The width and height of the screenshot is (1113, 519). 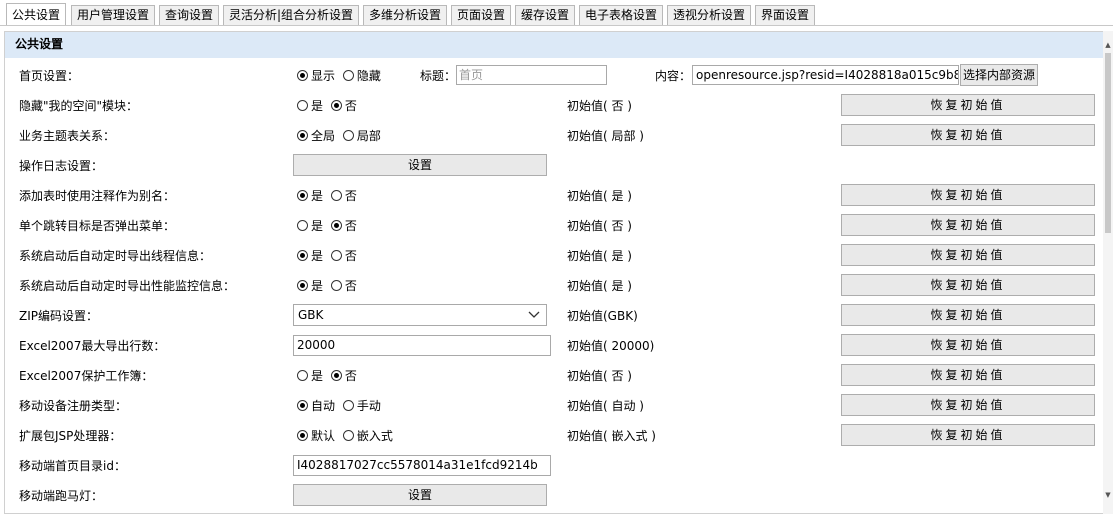 I want to click on home-title-input: 首页, so click(x=531, y=75).